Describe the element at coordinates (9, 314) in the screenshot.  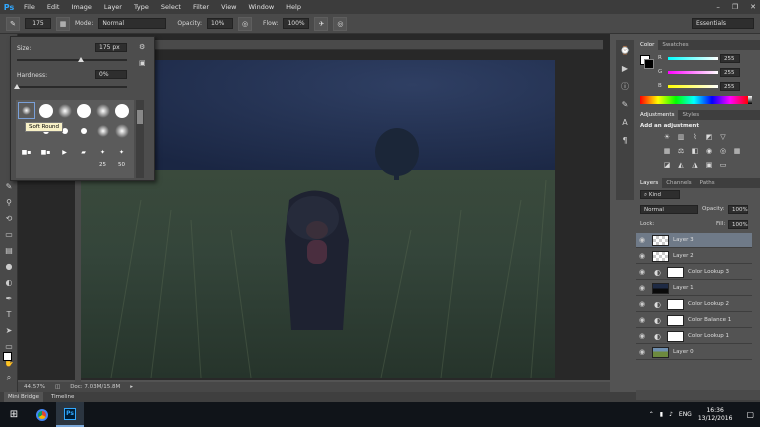
I see `type-tool-icon: T` at that location.